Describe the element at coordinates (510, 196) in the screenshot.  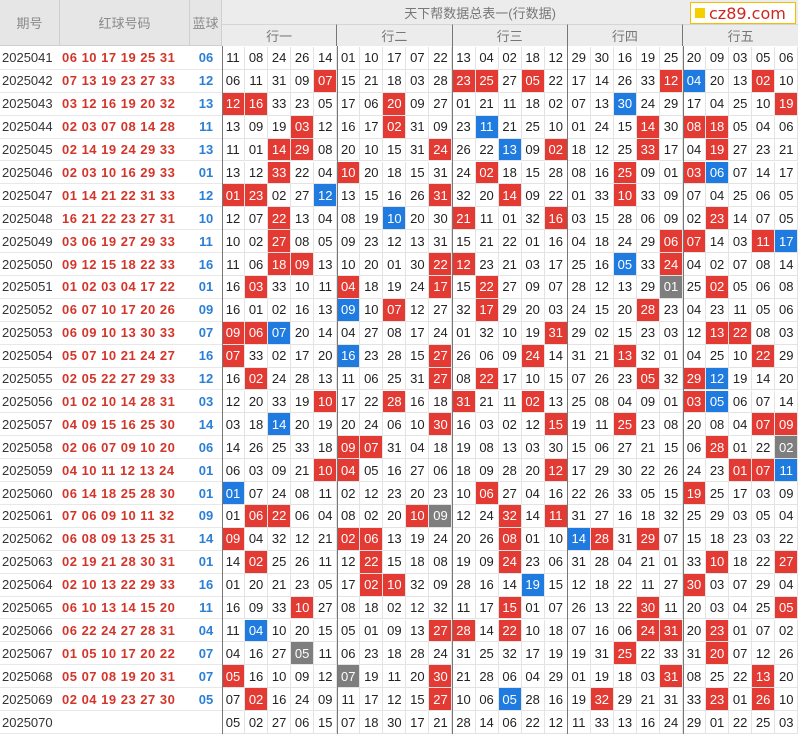
I see `grid-cell: 14` at that location.